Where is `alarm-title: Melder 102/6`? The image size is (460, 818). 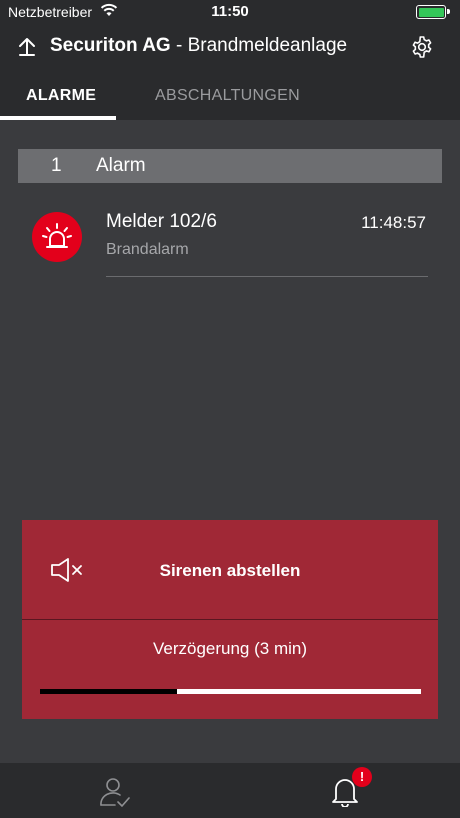 alarm-title: Melder 102/6 is located at coordinates (161, 221).